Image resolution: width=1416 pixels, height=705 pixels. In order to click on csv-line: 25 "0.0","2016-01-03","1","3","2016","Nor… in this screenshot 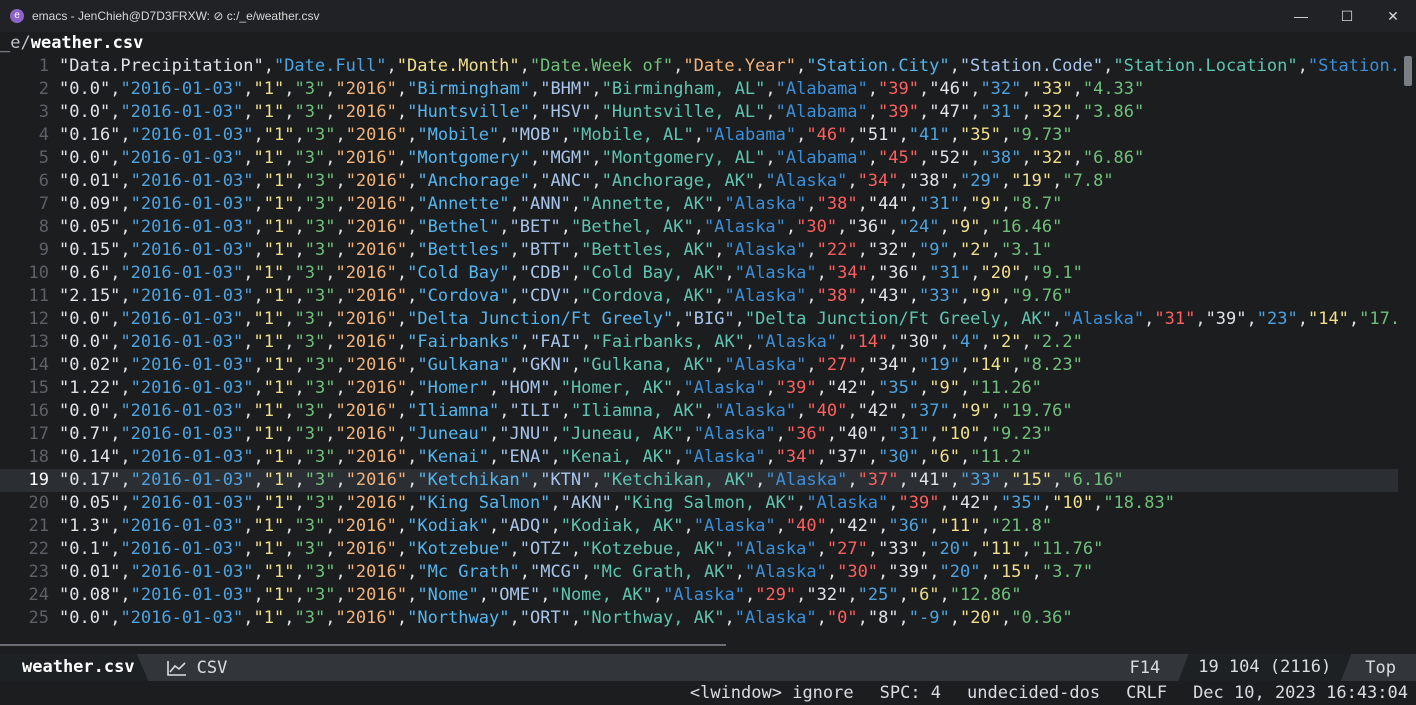, I will do `click(699, 618)`.